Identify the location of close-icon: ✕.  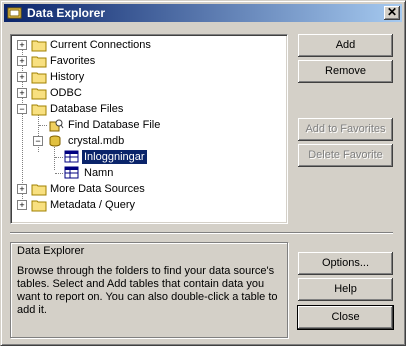
(392, 12).